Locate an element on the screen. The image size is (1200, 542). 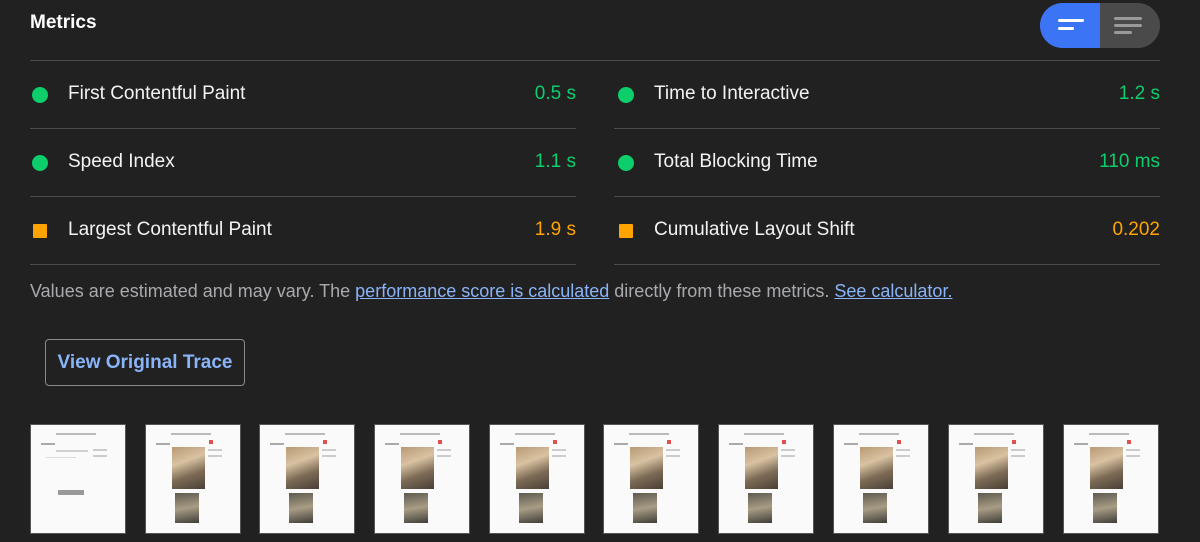
metric-row: Time to Interactive 1.2 s is located at coordinates (887, 95).